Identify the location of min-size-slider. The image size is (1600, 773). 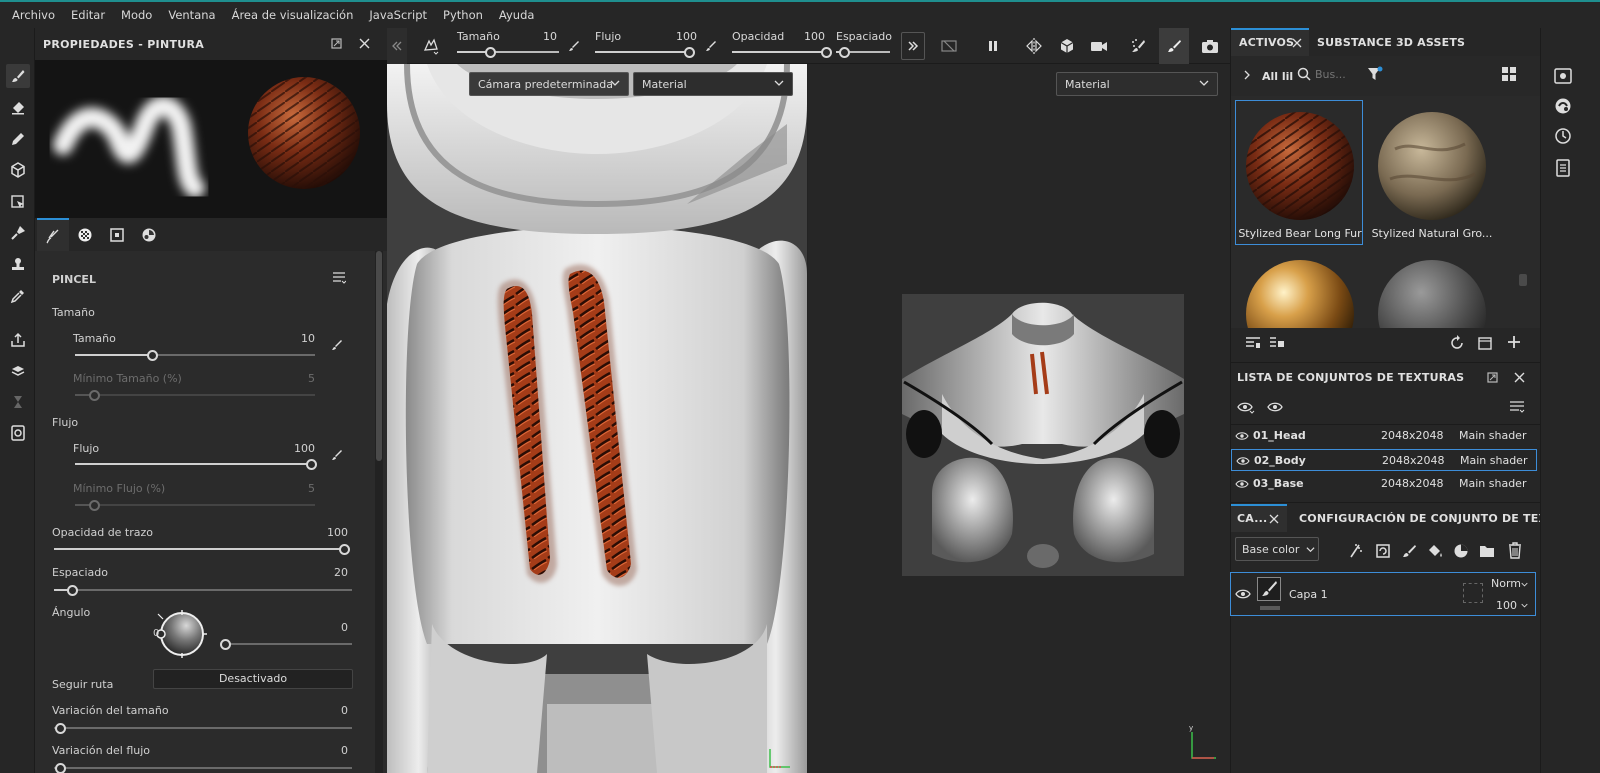
(195, 395).